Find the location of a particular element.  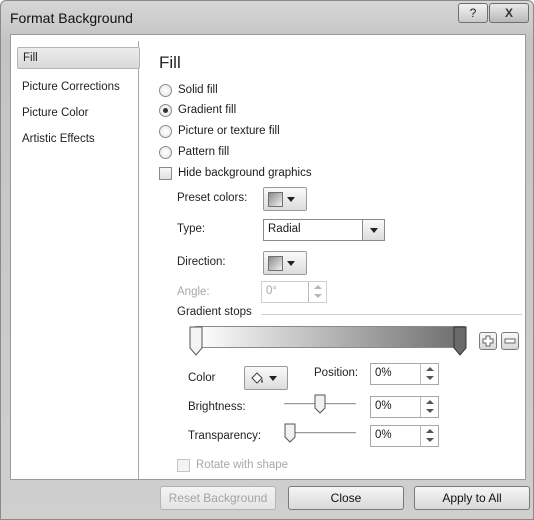

stop-color-dropdown is located at coordinates (266, 378).